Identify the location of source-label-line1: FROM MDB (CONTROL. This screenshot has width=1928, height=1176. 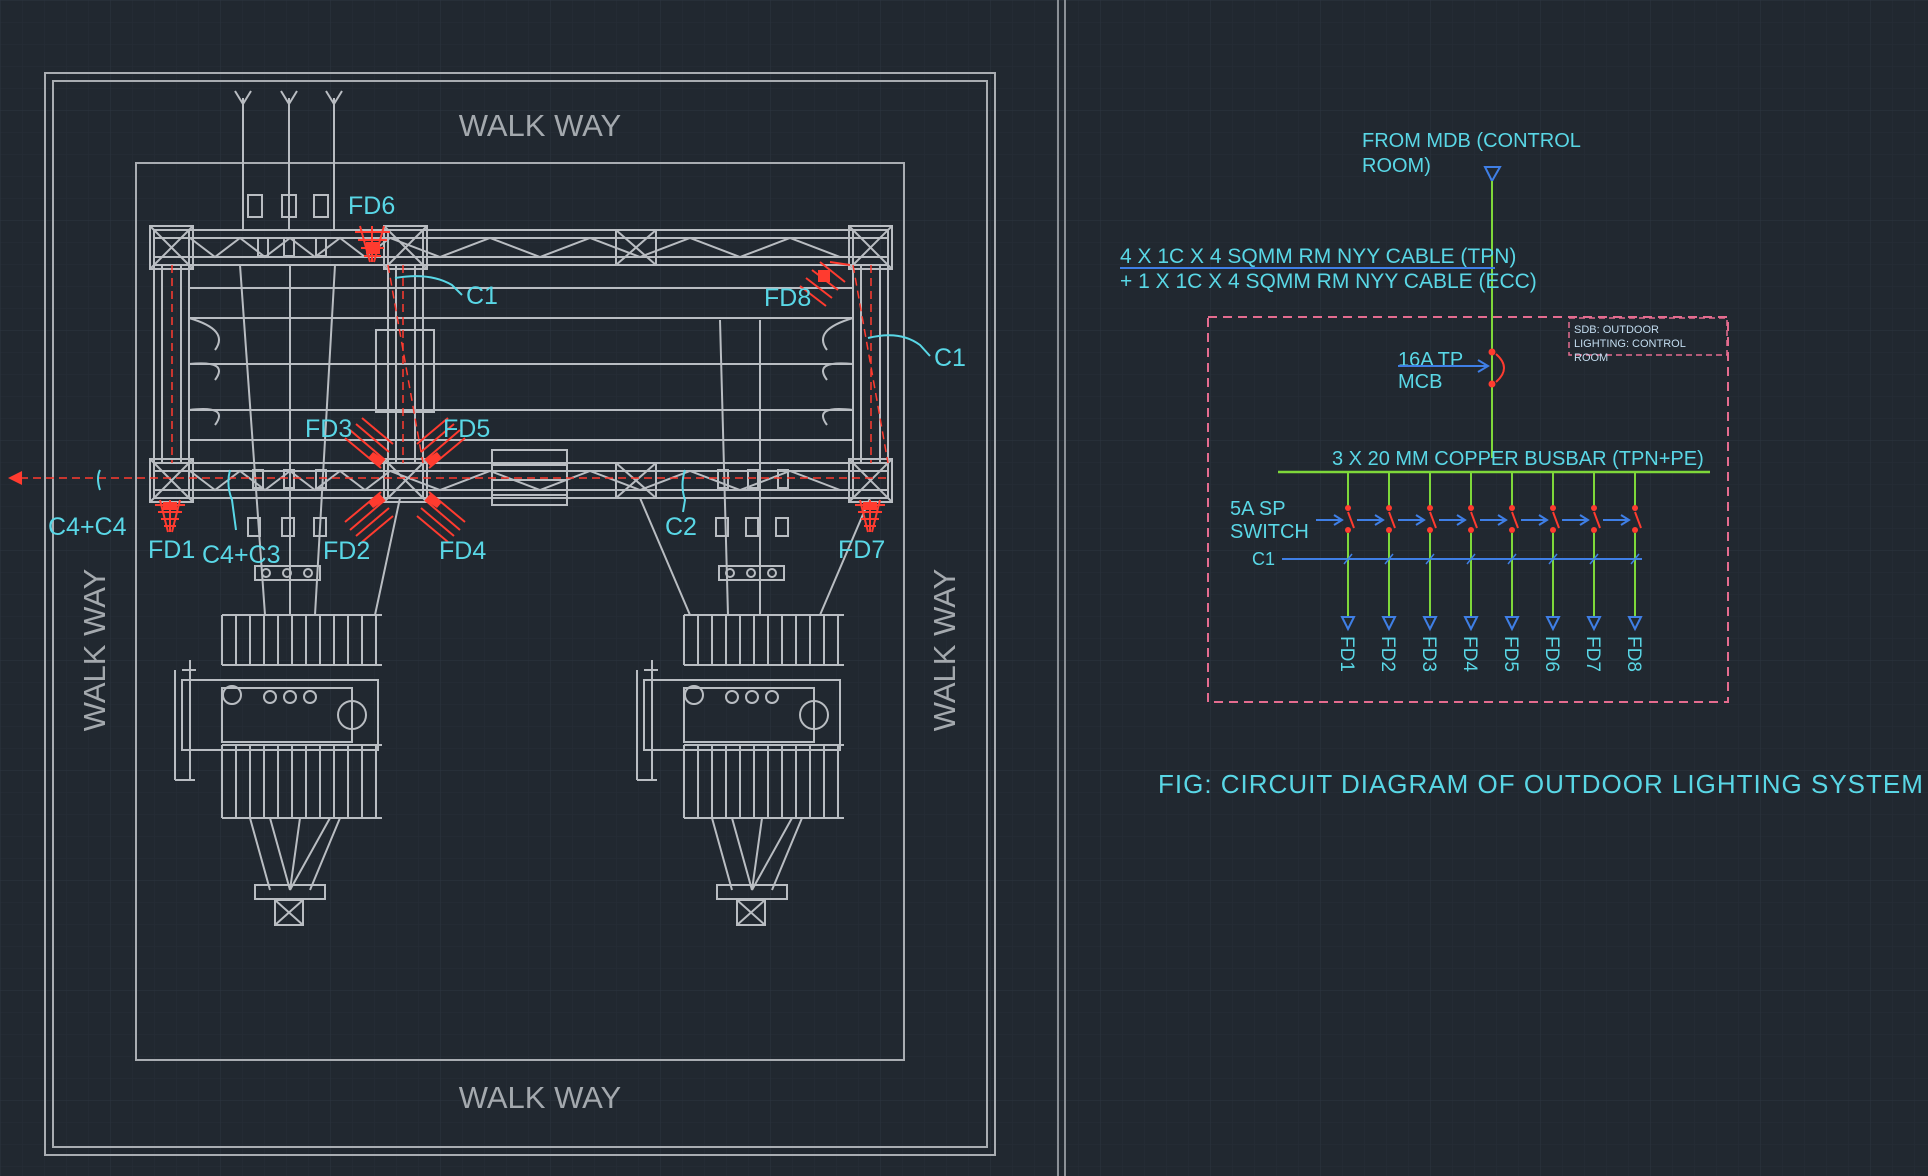
(1471, 141).